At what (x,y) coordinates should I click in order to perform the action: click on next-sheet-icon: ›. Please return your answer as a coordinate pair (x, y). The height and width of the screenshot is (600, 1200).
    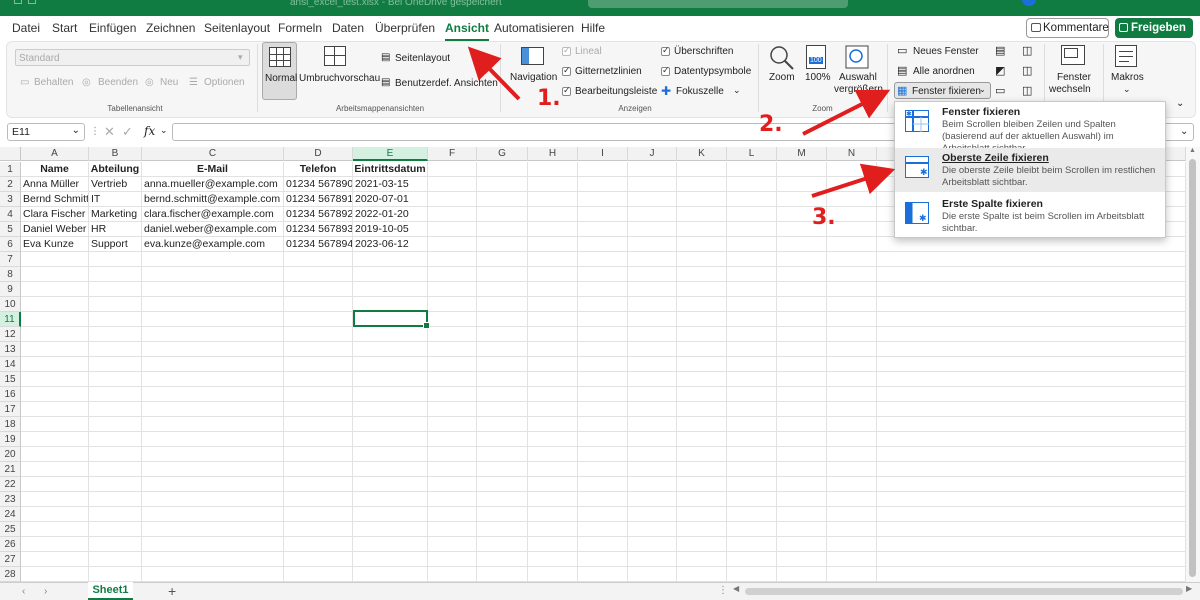
    Looking at the image, I should click on (45, 591).